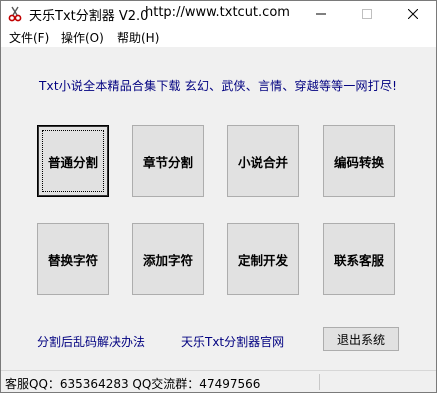  I want to click on menu-bar: 文件(F) 操作(O) 帮助(H), so click(218, 37).